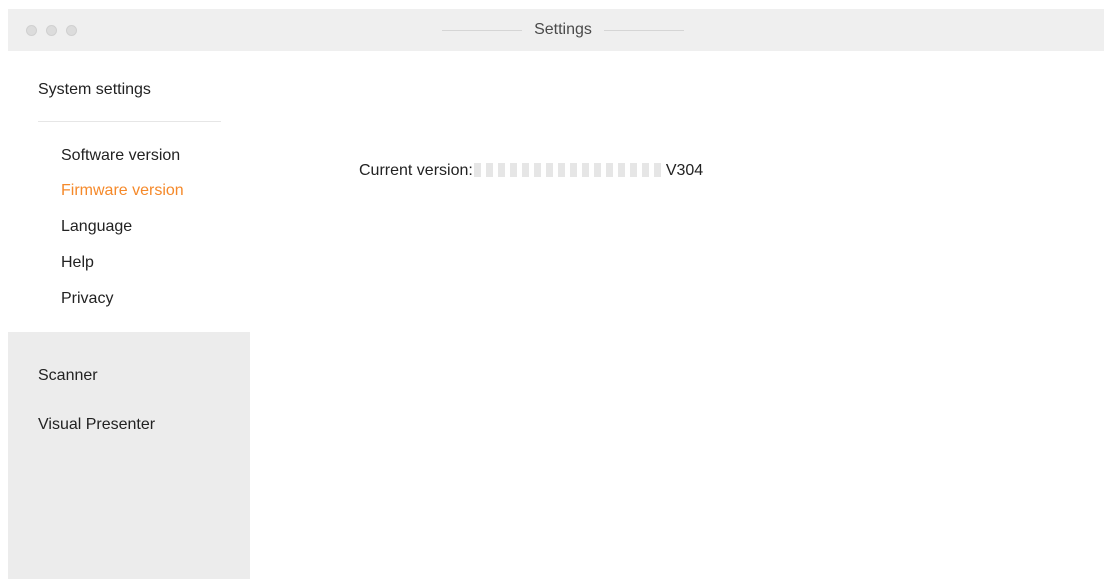 This screenshot has width=1104, height=579. I want to click on title-bar: Settings, so click(556, 30).